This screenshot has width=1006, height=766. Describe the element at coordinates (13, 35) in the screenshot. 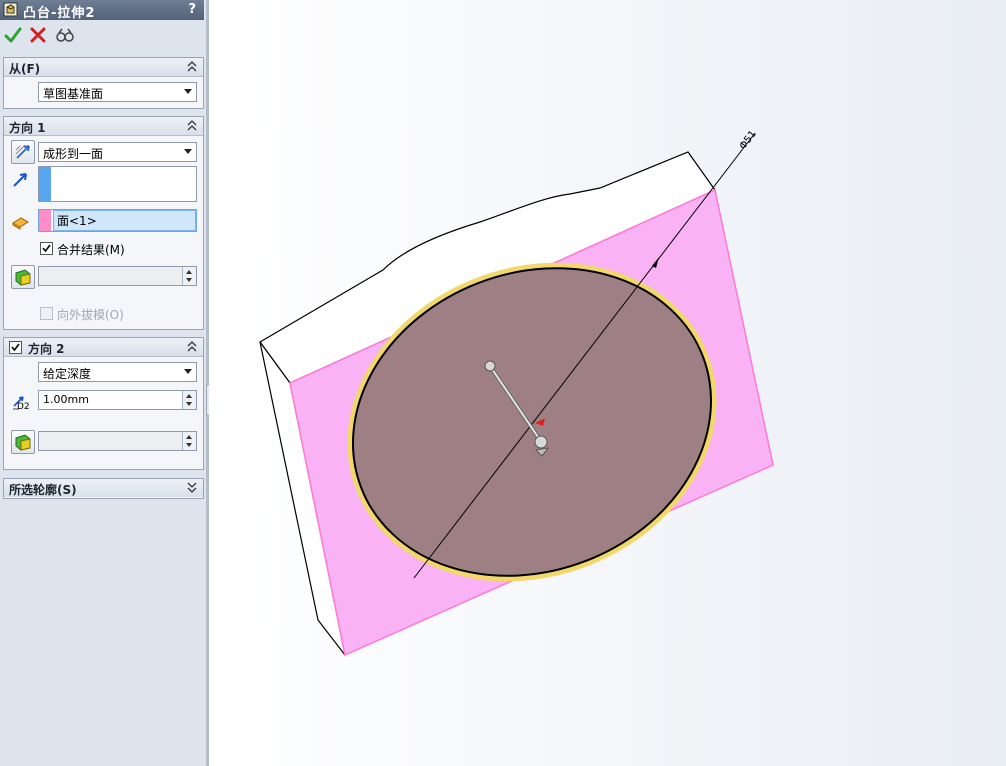

I see `ok-checkmark-icon` at that location.